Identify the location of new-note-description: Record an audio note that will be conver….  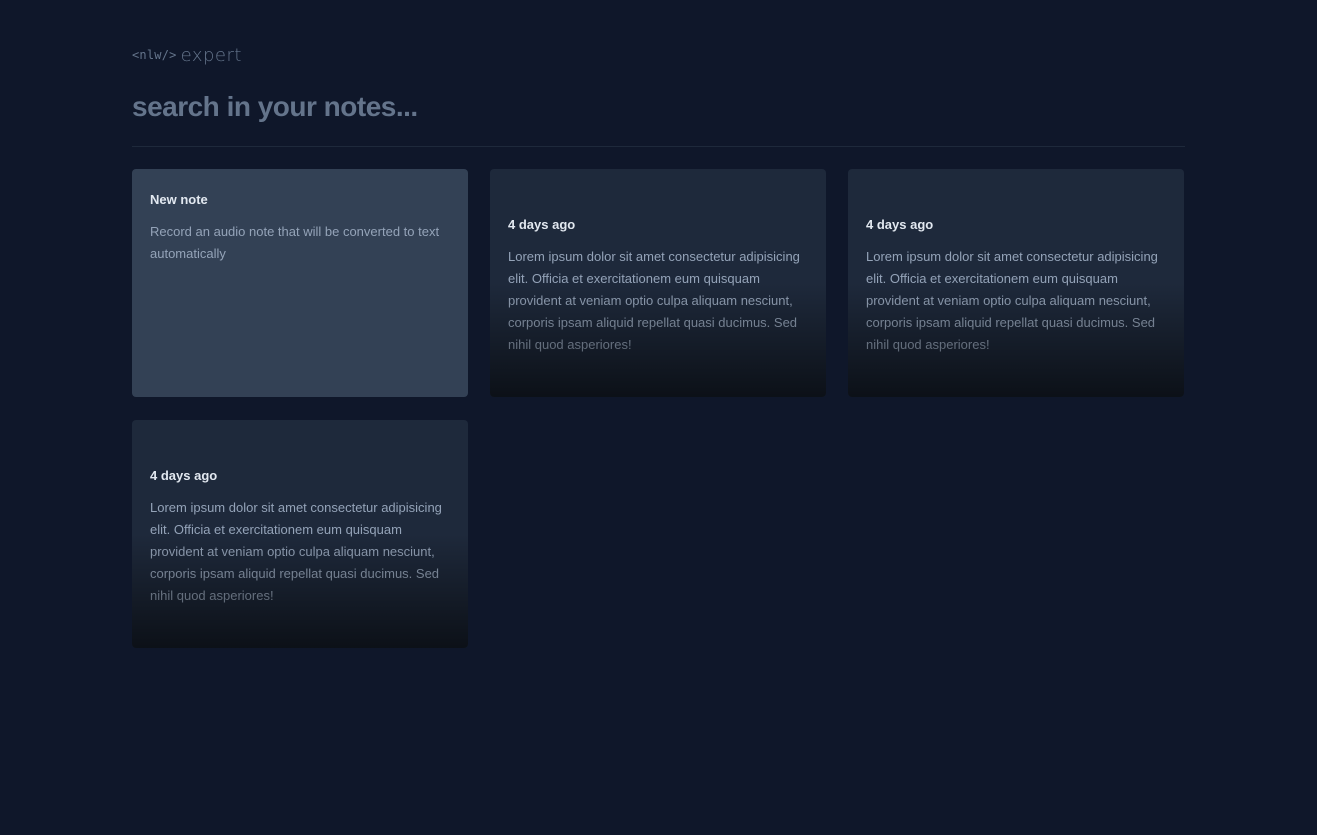
(295, 242).